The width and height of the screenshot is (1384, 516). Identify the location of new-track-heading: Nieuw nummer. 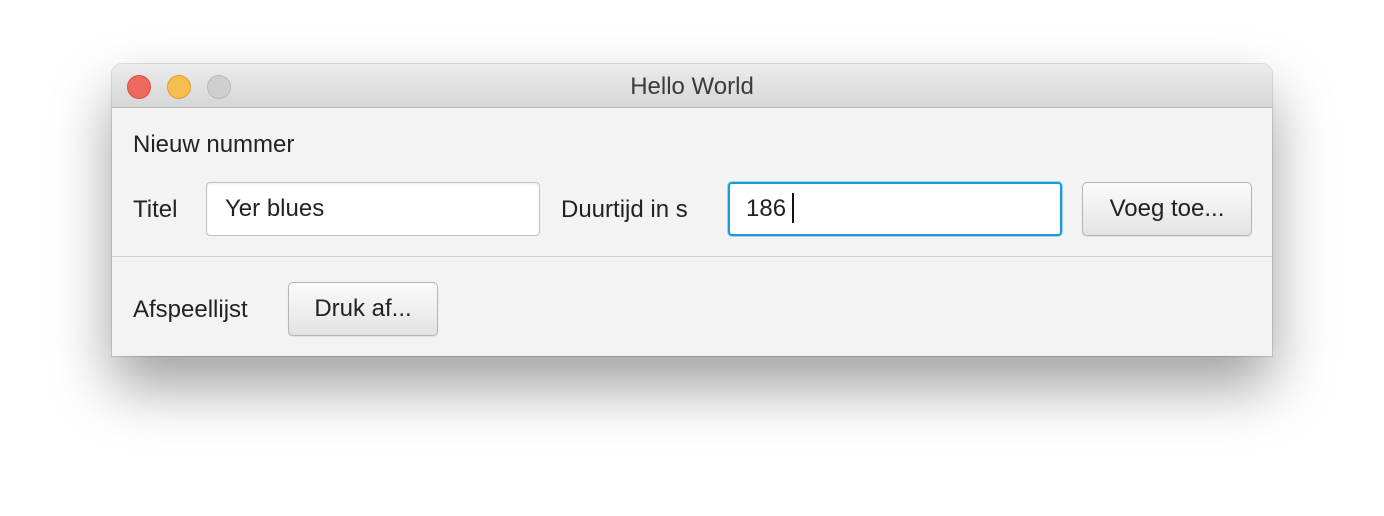
(214, 144).